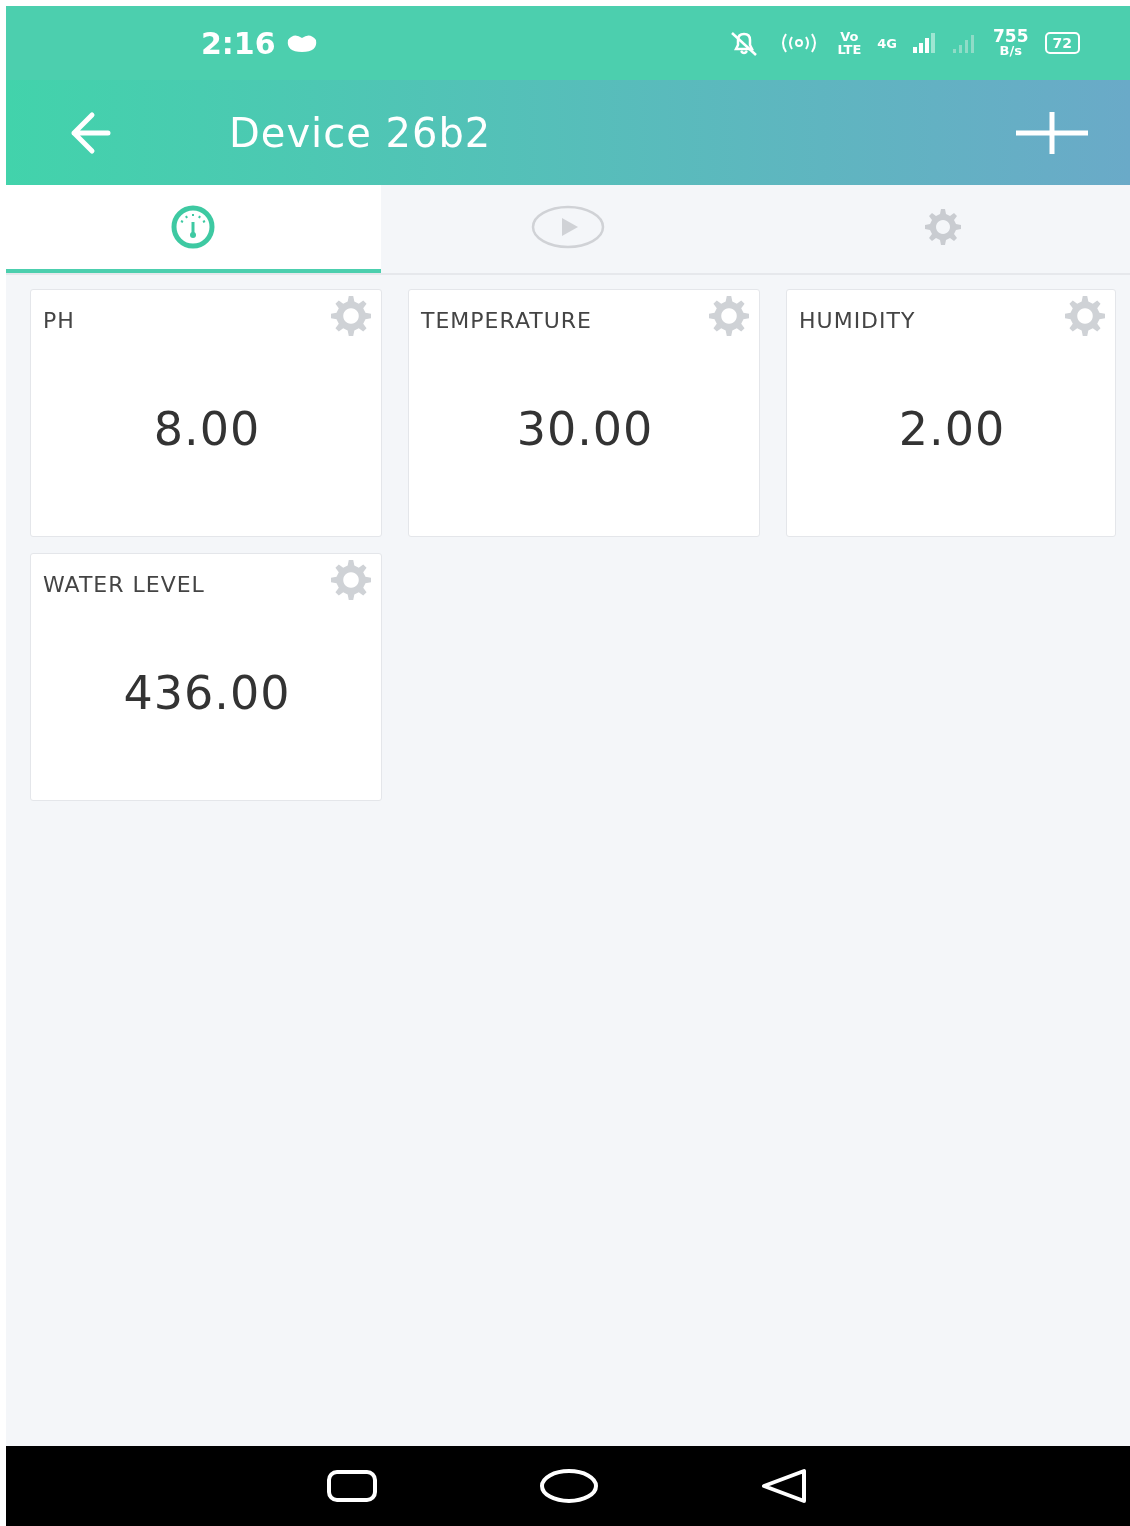 This screenshot has width=1130, height=1526. Describe the element at coordinates (238, 43) in the screenshot. I see `clock-time: 2:16` at that location.